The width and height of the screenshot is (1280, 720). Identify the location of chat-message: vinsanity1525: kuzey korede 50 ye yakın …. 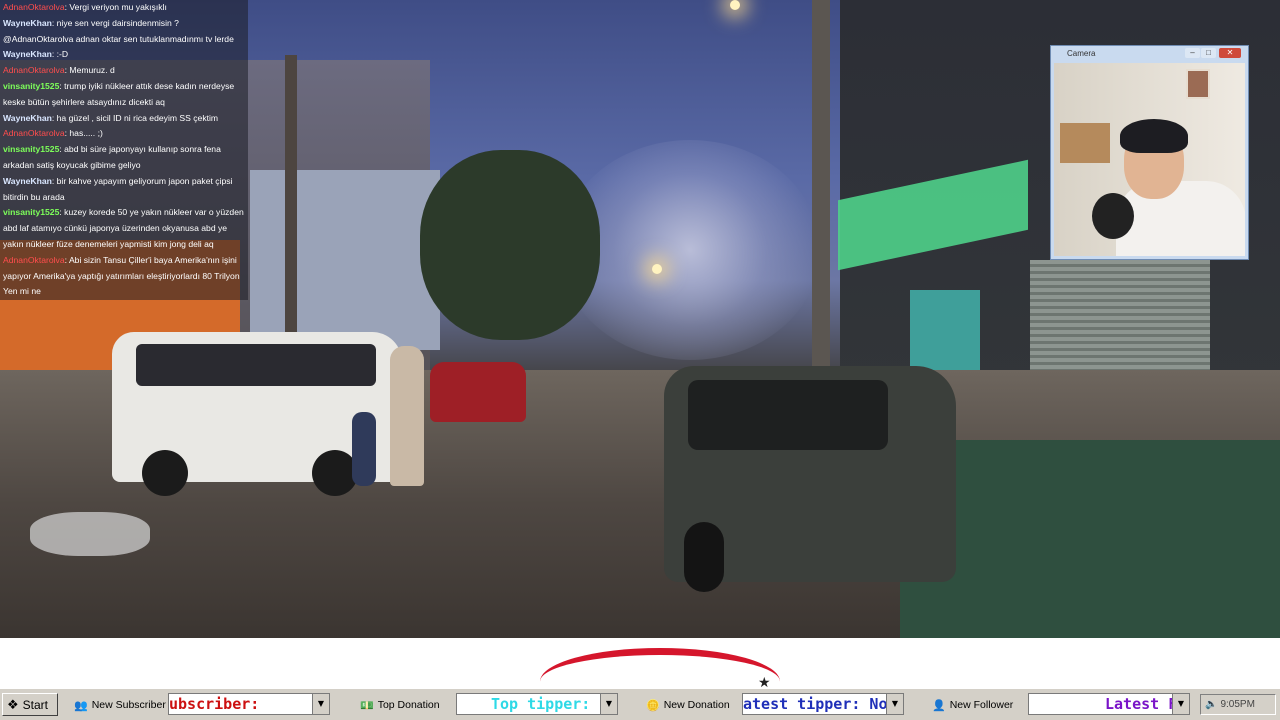
(123, 228).